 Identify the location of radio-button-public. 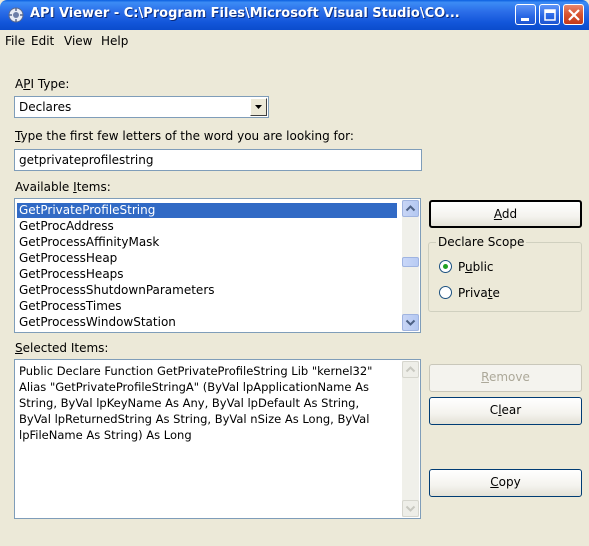
(445, 266).